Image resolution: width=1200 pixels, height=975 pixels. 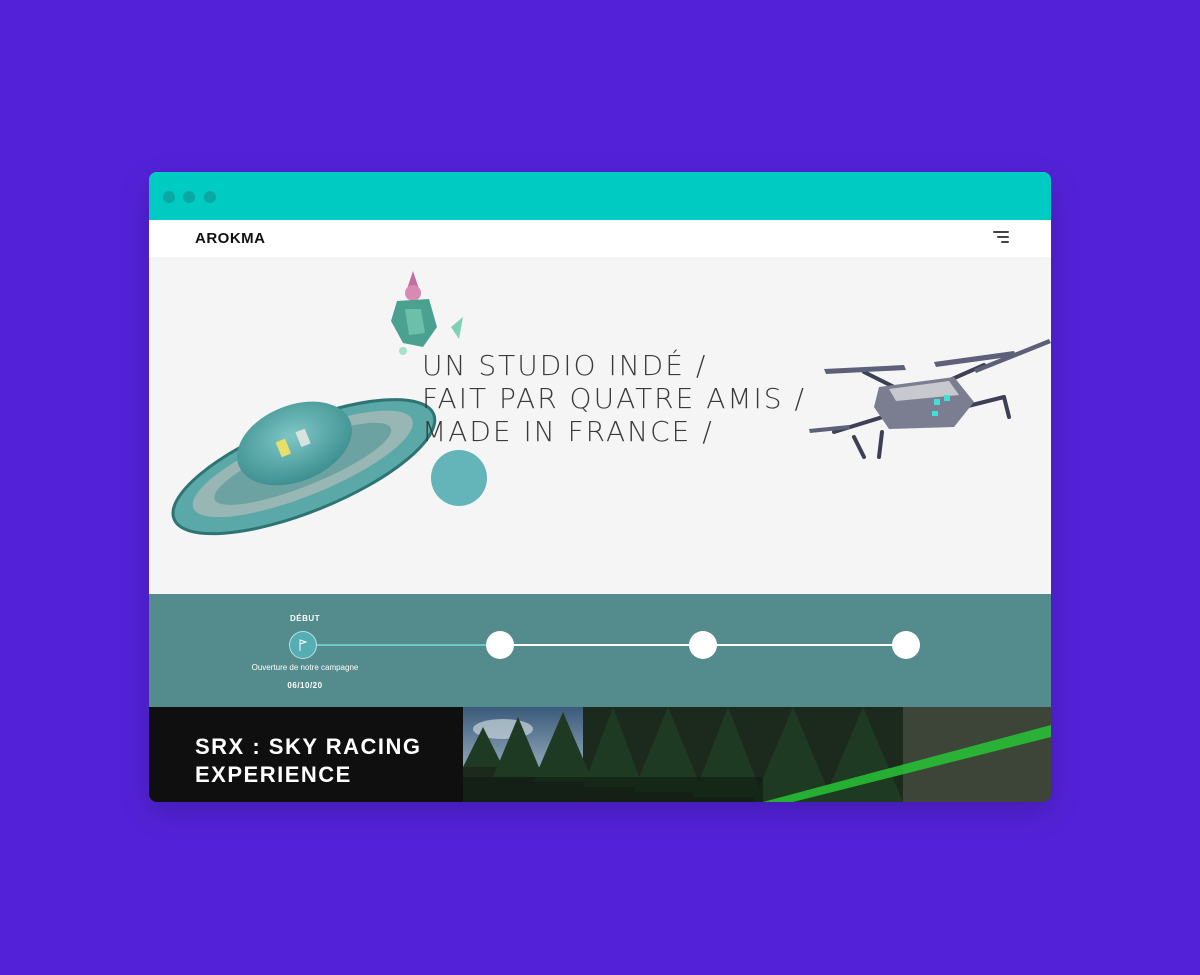 What do you see at coordinates (230, 238) in the screenshot?
I see `site-logo: AROKMA` at bounding box center [230, 238].